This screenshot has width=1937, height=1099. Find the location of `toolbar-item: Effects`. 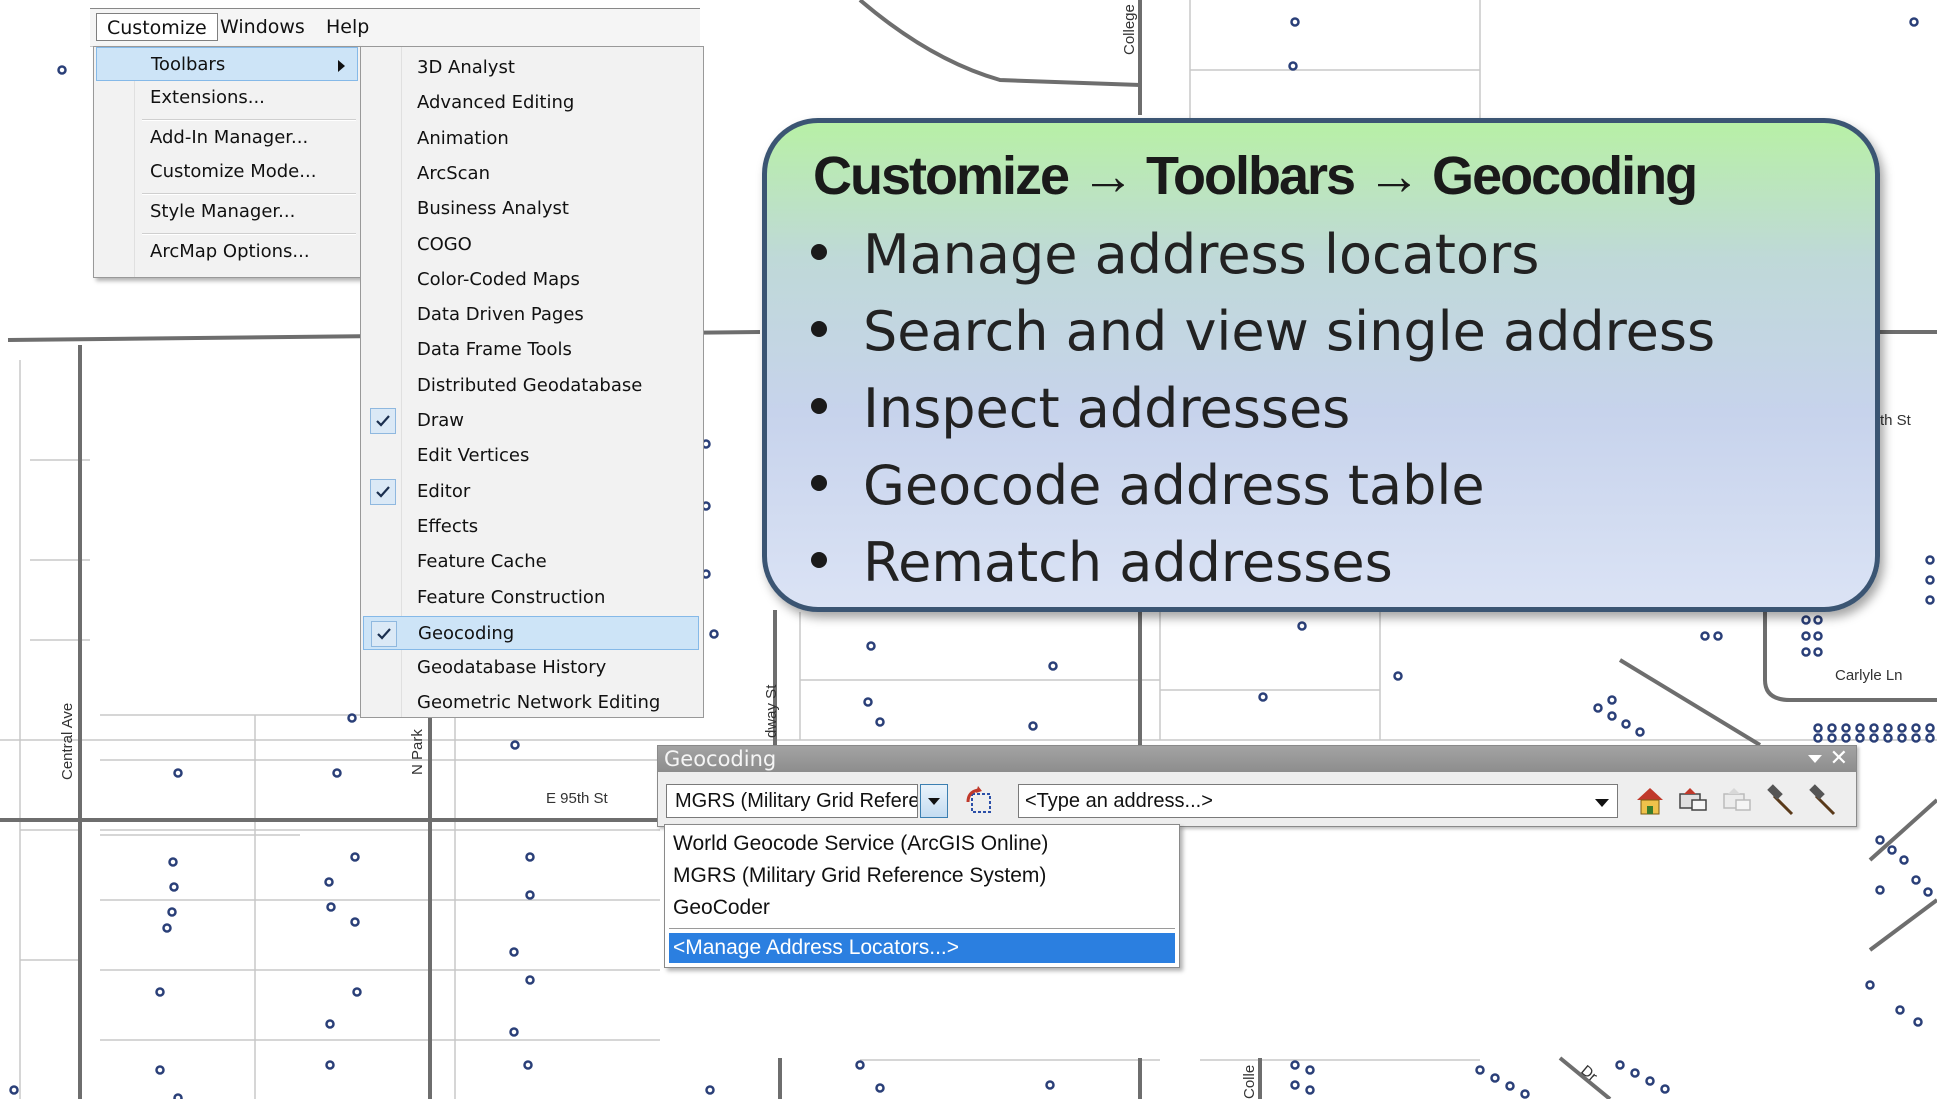

toolbar-item: Effects is located at coordinates (531, 527).